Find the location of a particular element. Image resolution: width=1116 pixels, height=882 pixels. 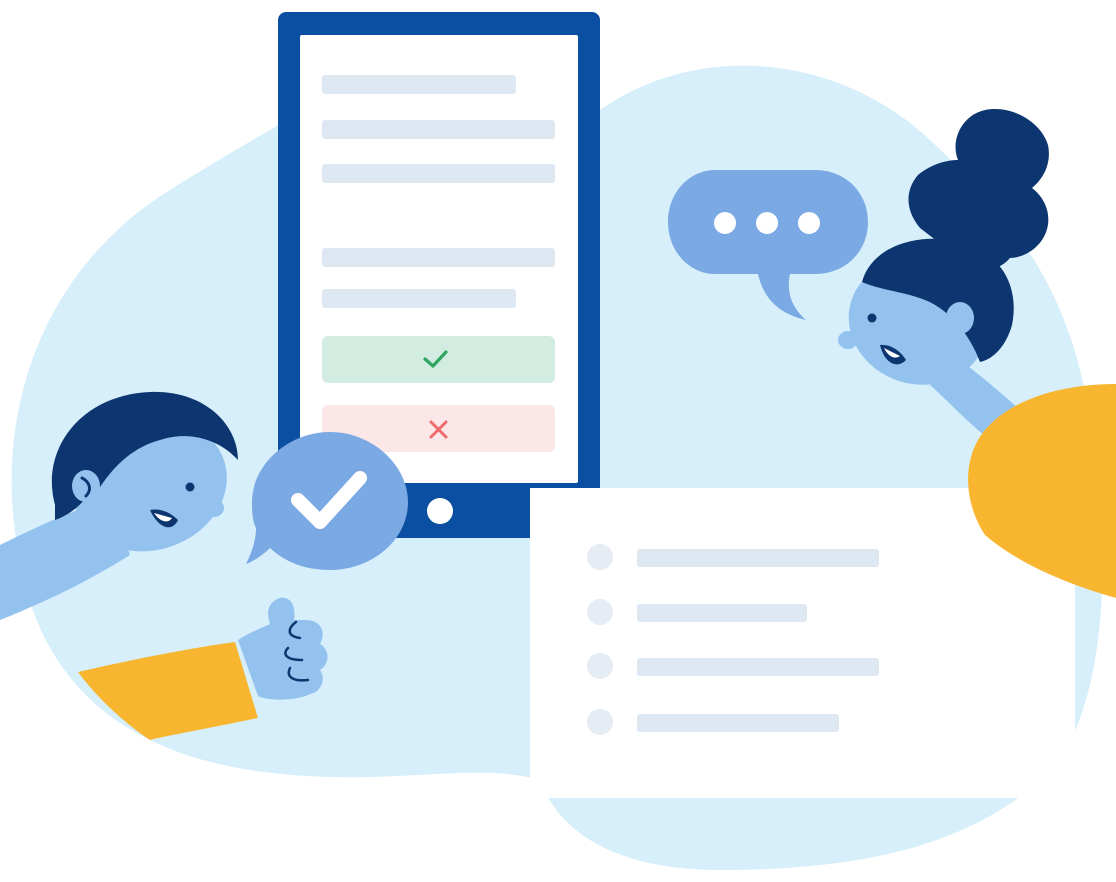

ellipsis-icon is located at coordinates (767, 223).